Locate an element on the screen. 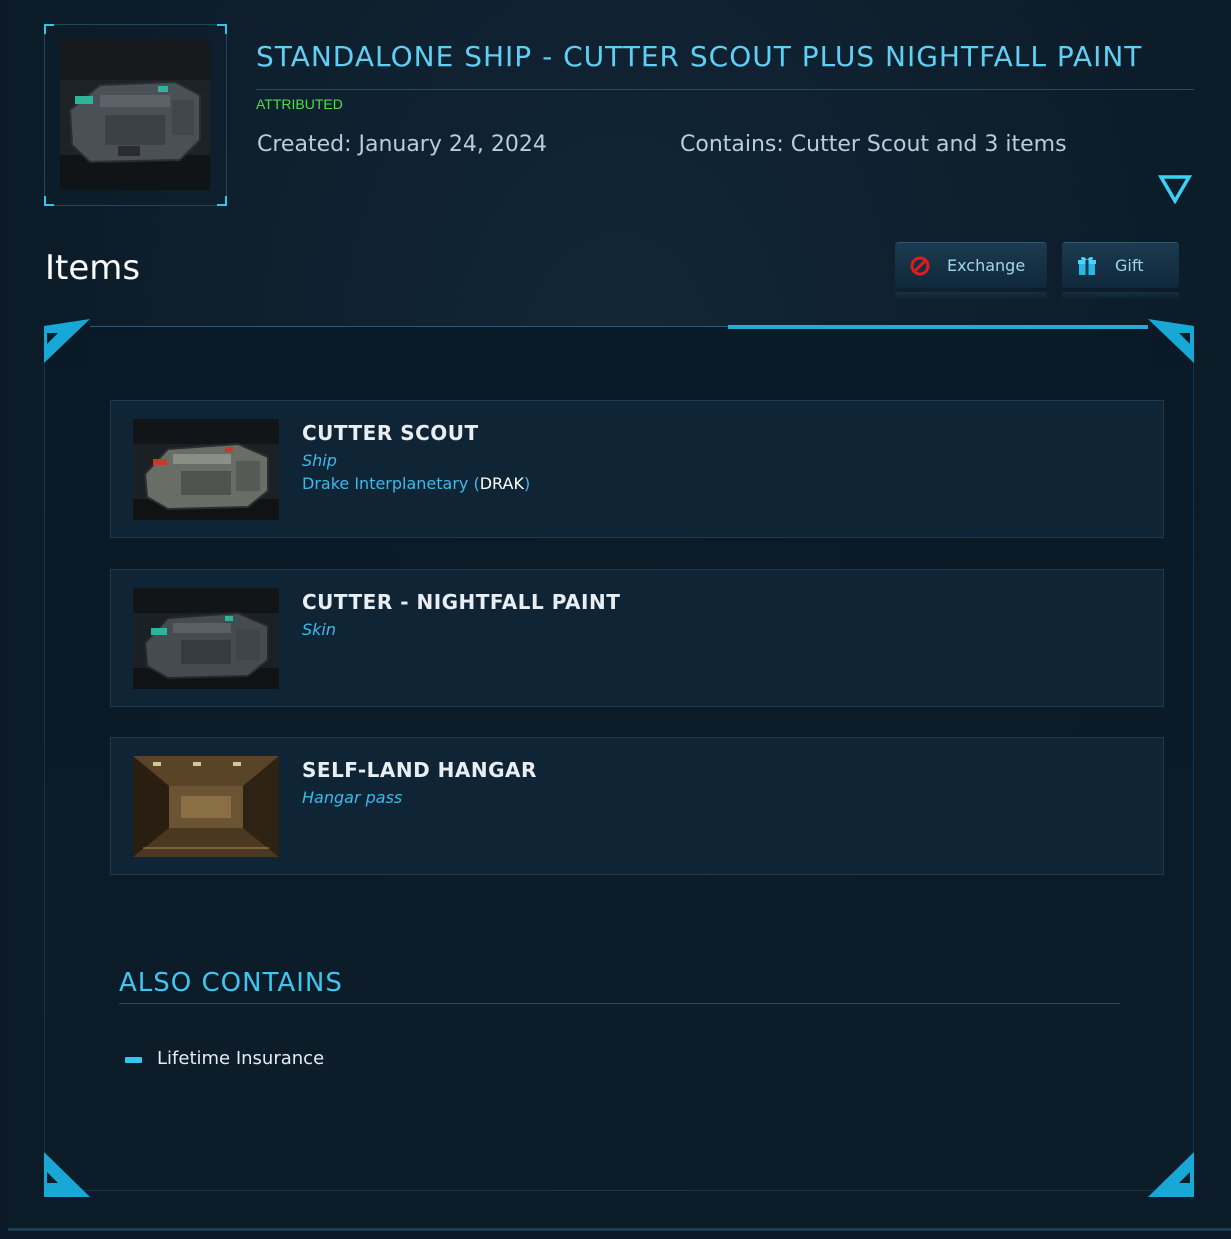 The height and width of the screenshot is (1239, 1231). gift-button-label: Gift is located at coordinates (1129, 265).